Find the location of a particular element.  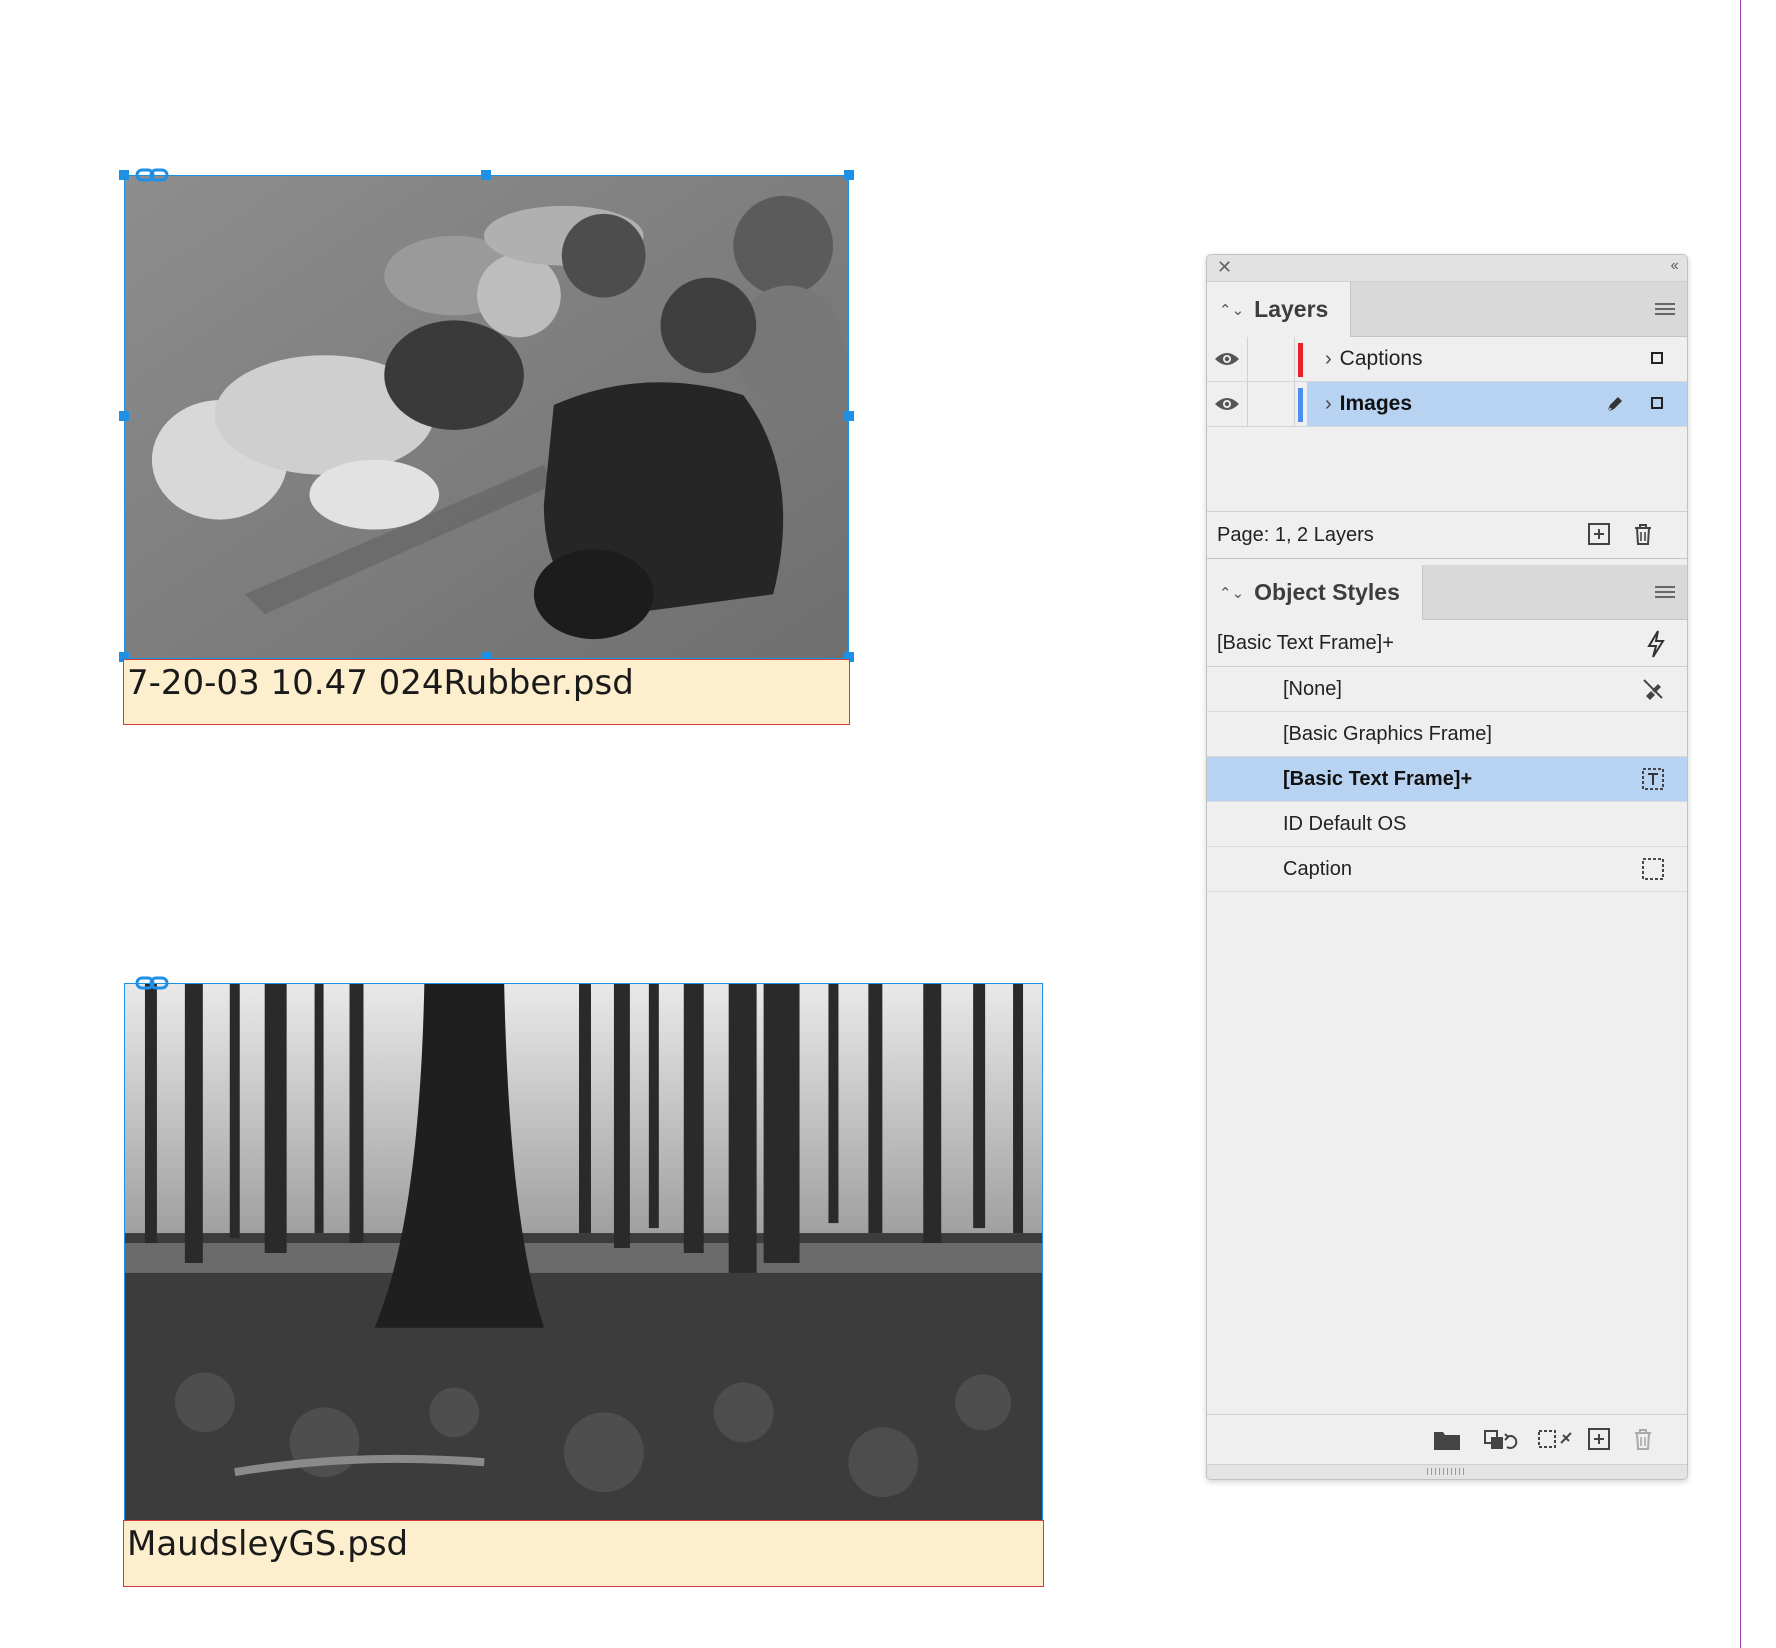

styles-list-empty-area is located at coordinates (1447, 1156).